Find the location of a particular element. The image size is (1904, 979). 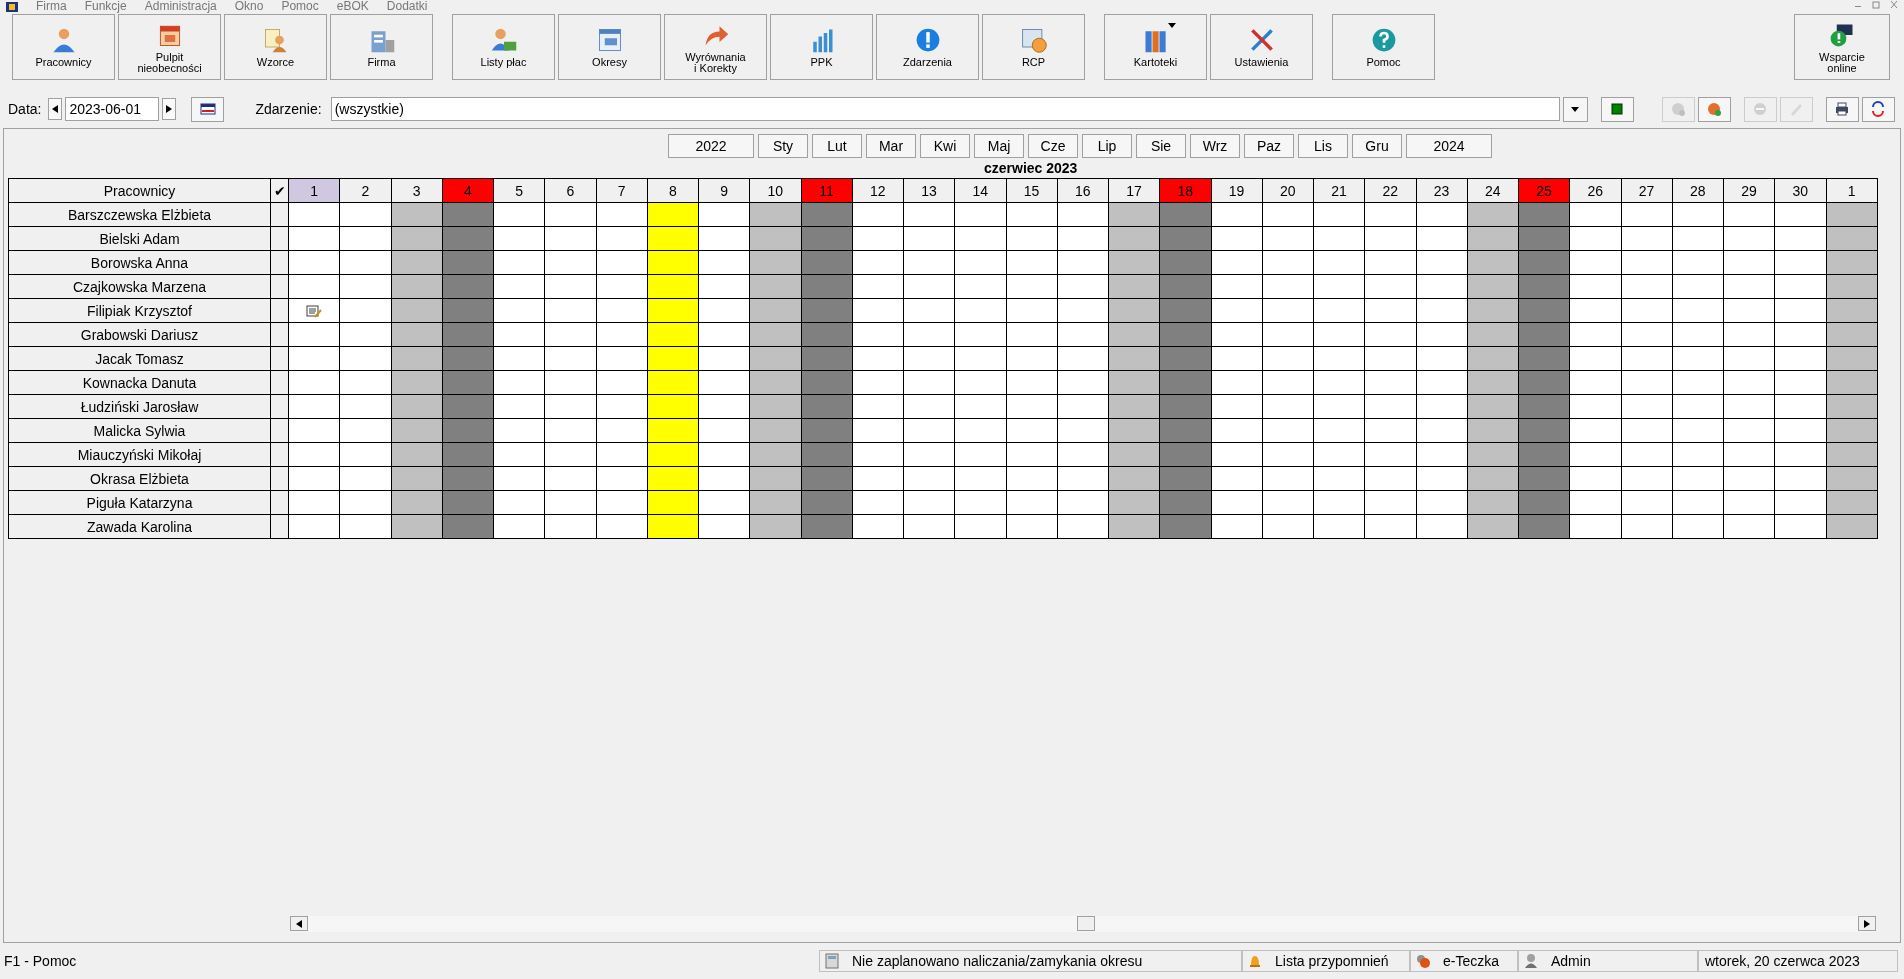

toolbar-button: Pomoc is located at coordinates (1383, 47).